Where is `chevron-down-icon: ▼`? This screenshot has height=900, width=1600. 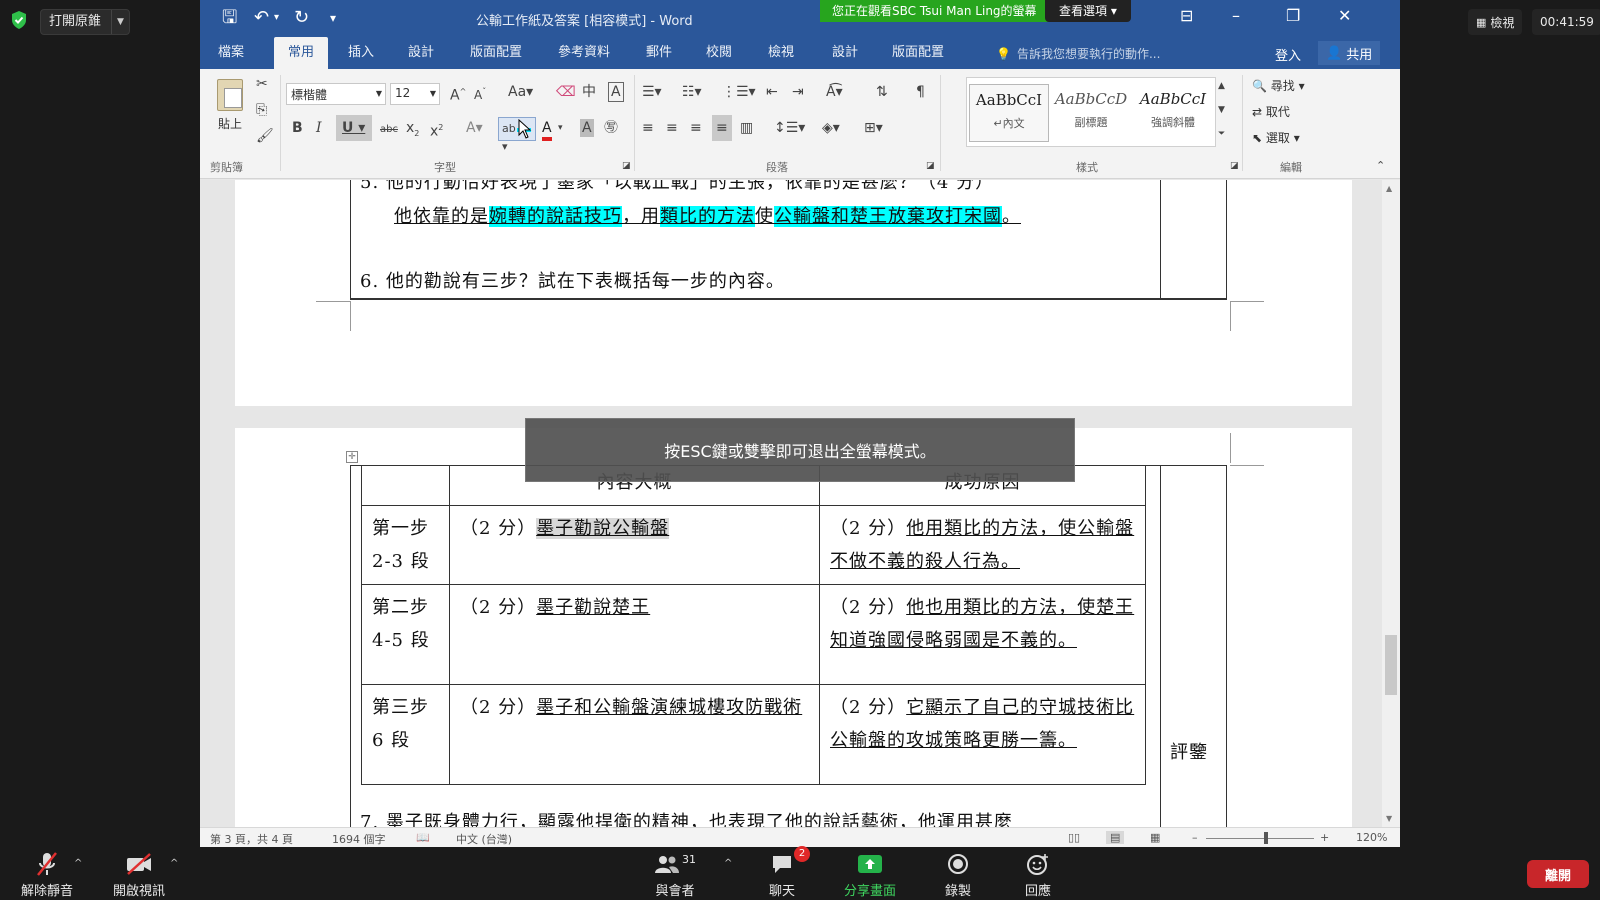
chevron-down-icon: ▼ is located at coordinates (120, 22).